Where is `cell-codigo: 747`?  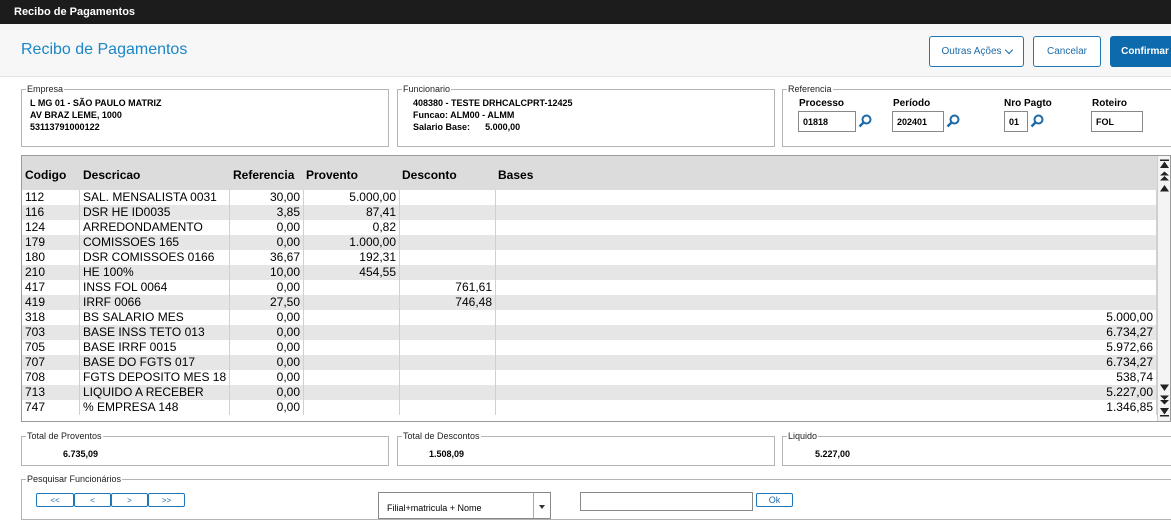 cell-codigo: 747 is located at coordinates (51, 407).